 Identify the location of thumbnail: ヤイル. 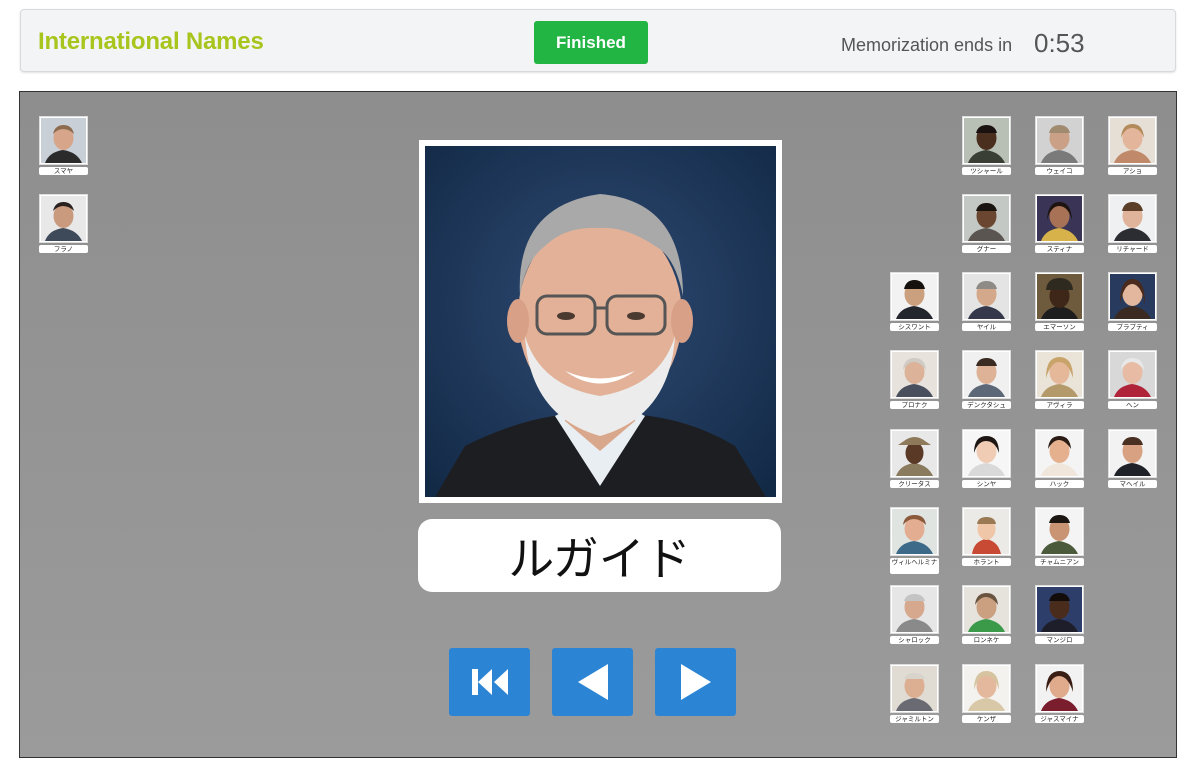
(986, 302).